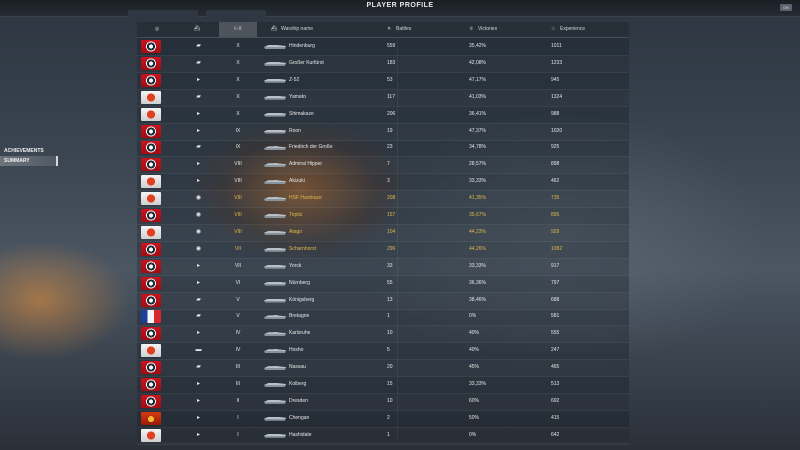  I want to click on battles-cell: 13, so click(390, 299).